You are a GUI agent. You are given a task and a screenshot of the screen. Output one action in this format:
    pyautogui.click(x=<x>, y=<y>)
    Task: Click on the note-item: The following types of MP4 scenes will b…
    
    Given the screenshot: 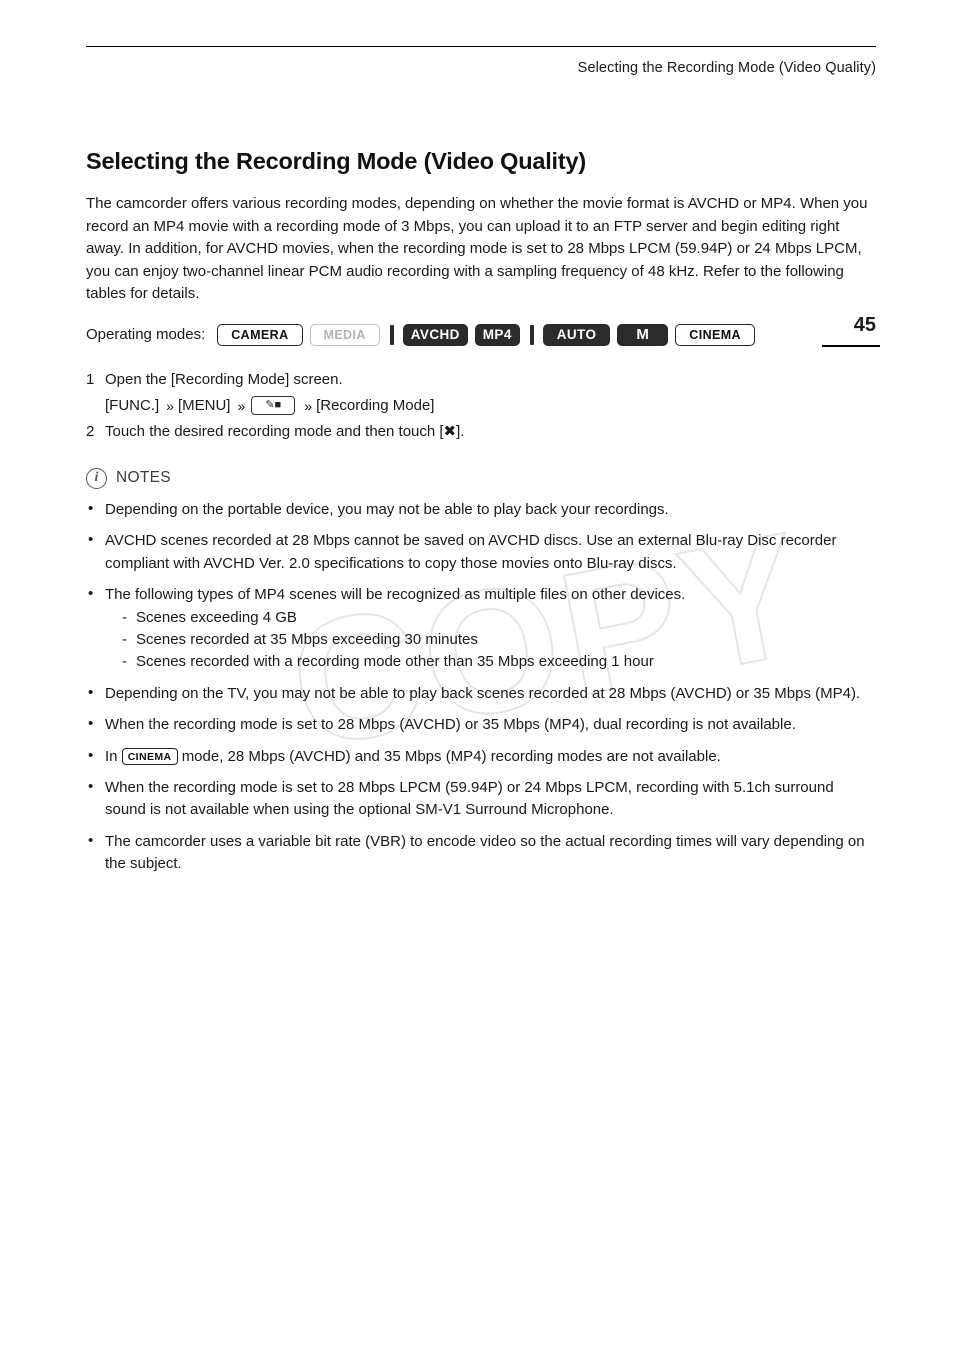 What is the action you would take?
    pyautogui.click(x=481, y=629)
    